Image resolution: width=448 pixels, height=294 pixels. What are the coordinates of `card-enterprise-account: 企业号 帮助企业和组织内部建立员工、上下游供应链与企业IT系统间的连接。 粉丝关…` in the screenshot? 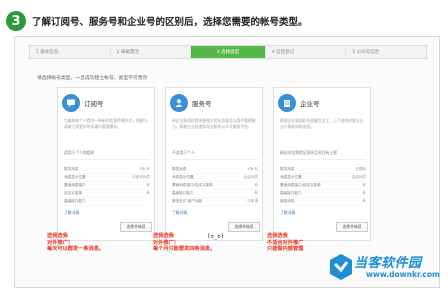 It's located at (322, 164).